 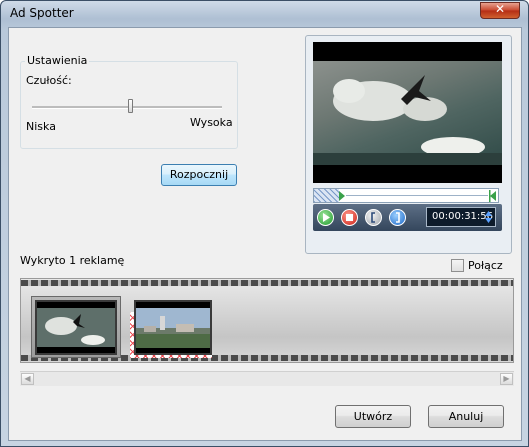 I want to click on mark-in-icon, so click(x=373, y=217).